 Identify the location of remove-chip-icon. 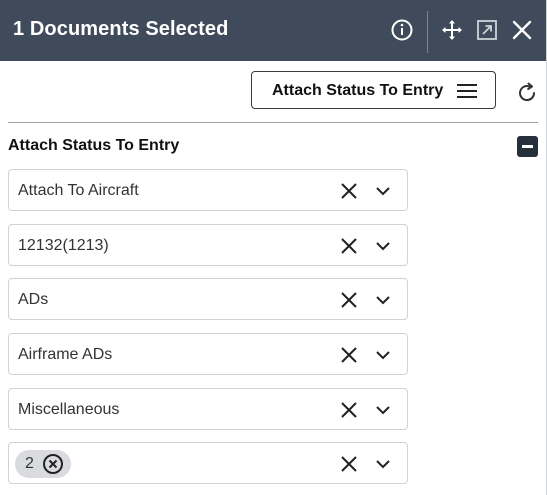
(53, 464).